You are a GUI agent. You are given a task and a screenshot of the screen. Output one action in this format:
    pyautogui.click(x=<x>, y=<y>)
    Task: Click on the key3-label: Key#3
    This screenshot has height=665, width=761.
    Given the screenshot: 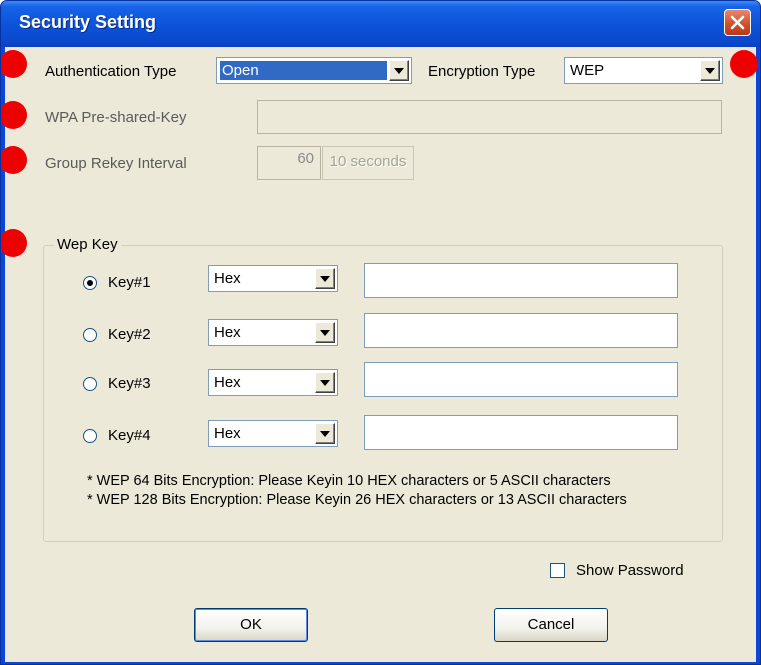 What is the action you would take?
    pyautogui.click(x=129, y=383)
    